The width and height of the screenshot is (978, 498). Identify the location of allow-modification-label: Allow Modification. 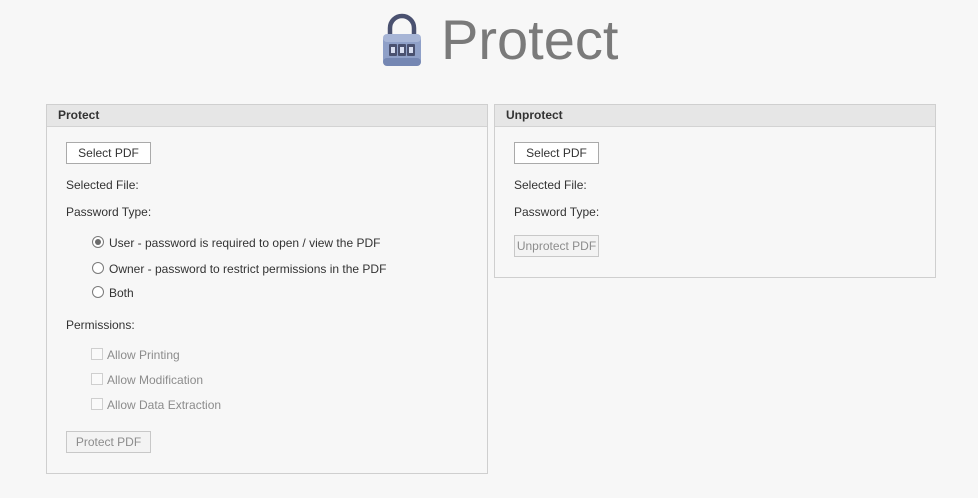
(155, 380).